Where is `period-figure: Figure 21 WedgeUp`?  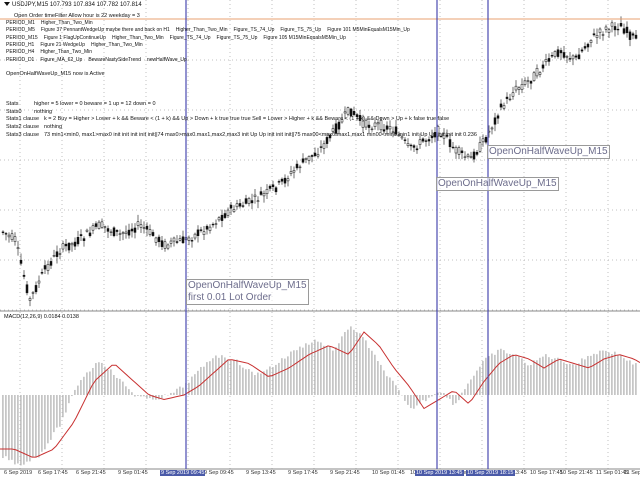 period-figure: Figure 21 WedgeUp is located at coordinates (62, 44).